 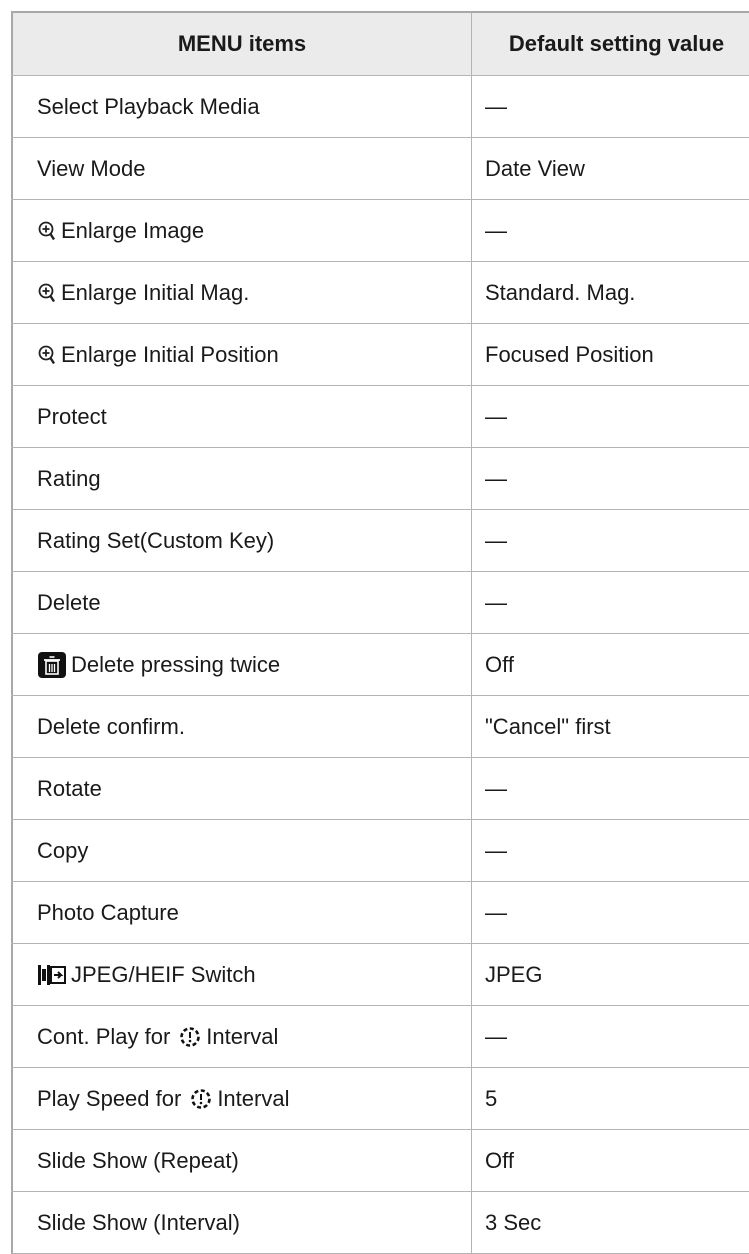 I want to click on menu-item-cell: Protect, so click(x=241, y=416).